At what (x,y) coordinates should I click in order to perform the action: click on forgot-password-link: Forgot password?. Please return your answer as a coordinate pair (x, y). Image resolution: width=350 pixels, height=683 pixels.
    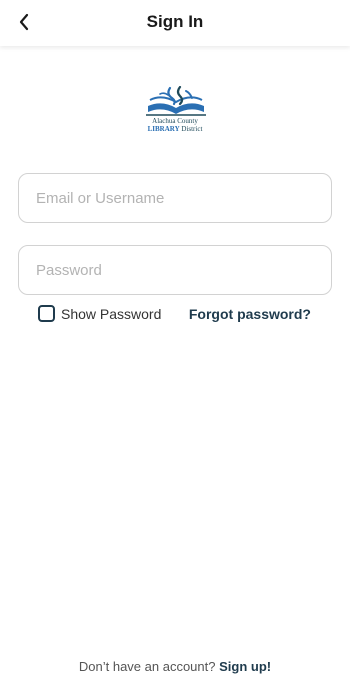
    Looking at the image, I should click on (250, 314).